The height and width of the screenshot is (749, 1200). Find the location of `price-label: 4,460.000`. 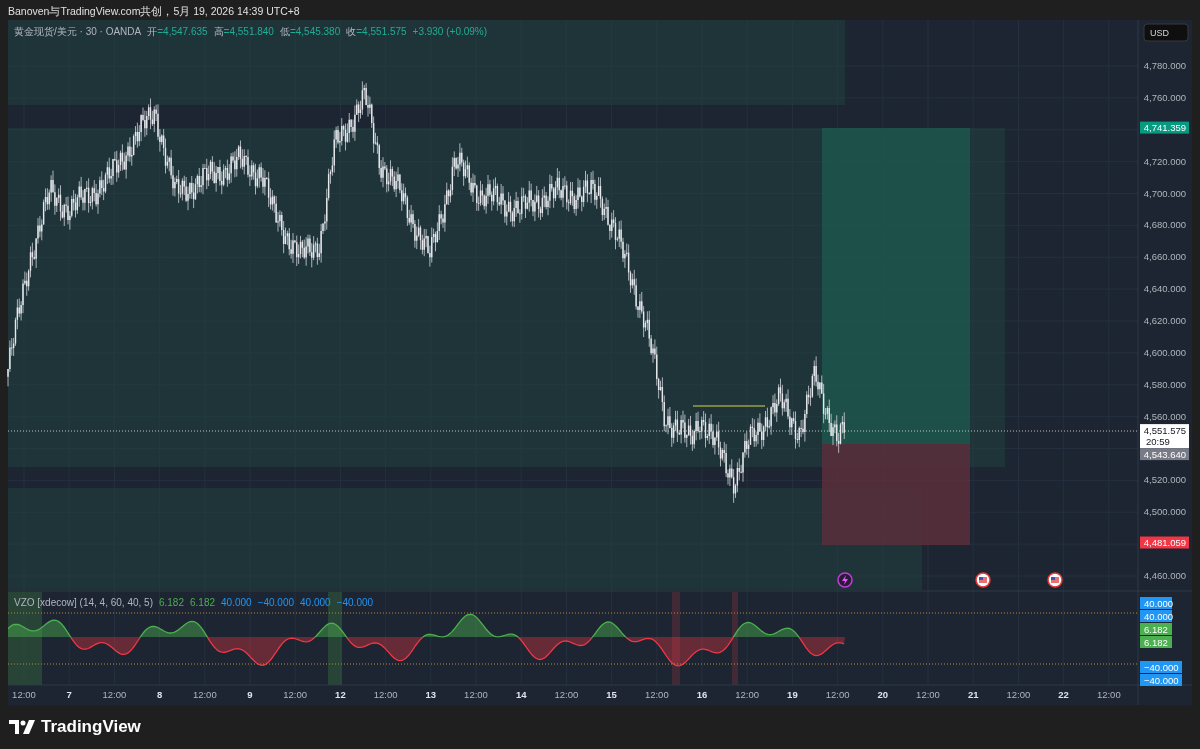

price-label: 4,460.000 is located at coordinates (1164, 576).